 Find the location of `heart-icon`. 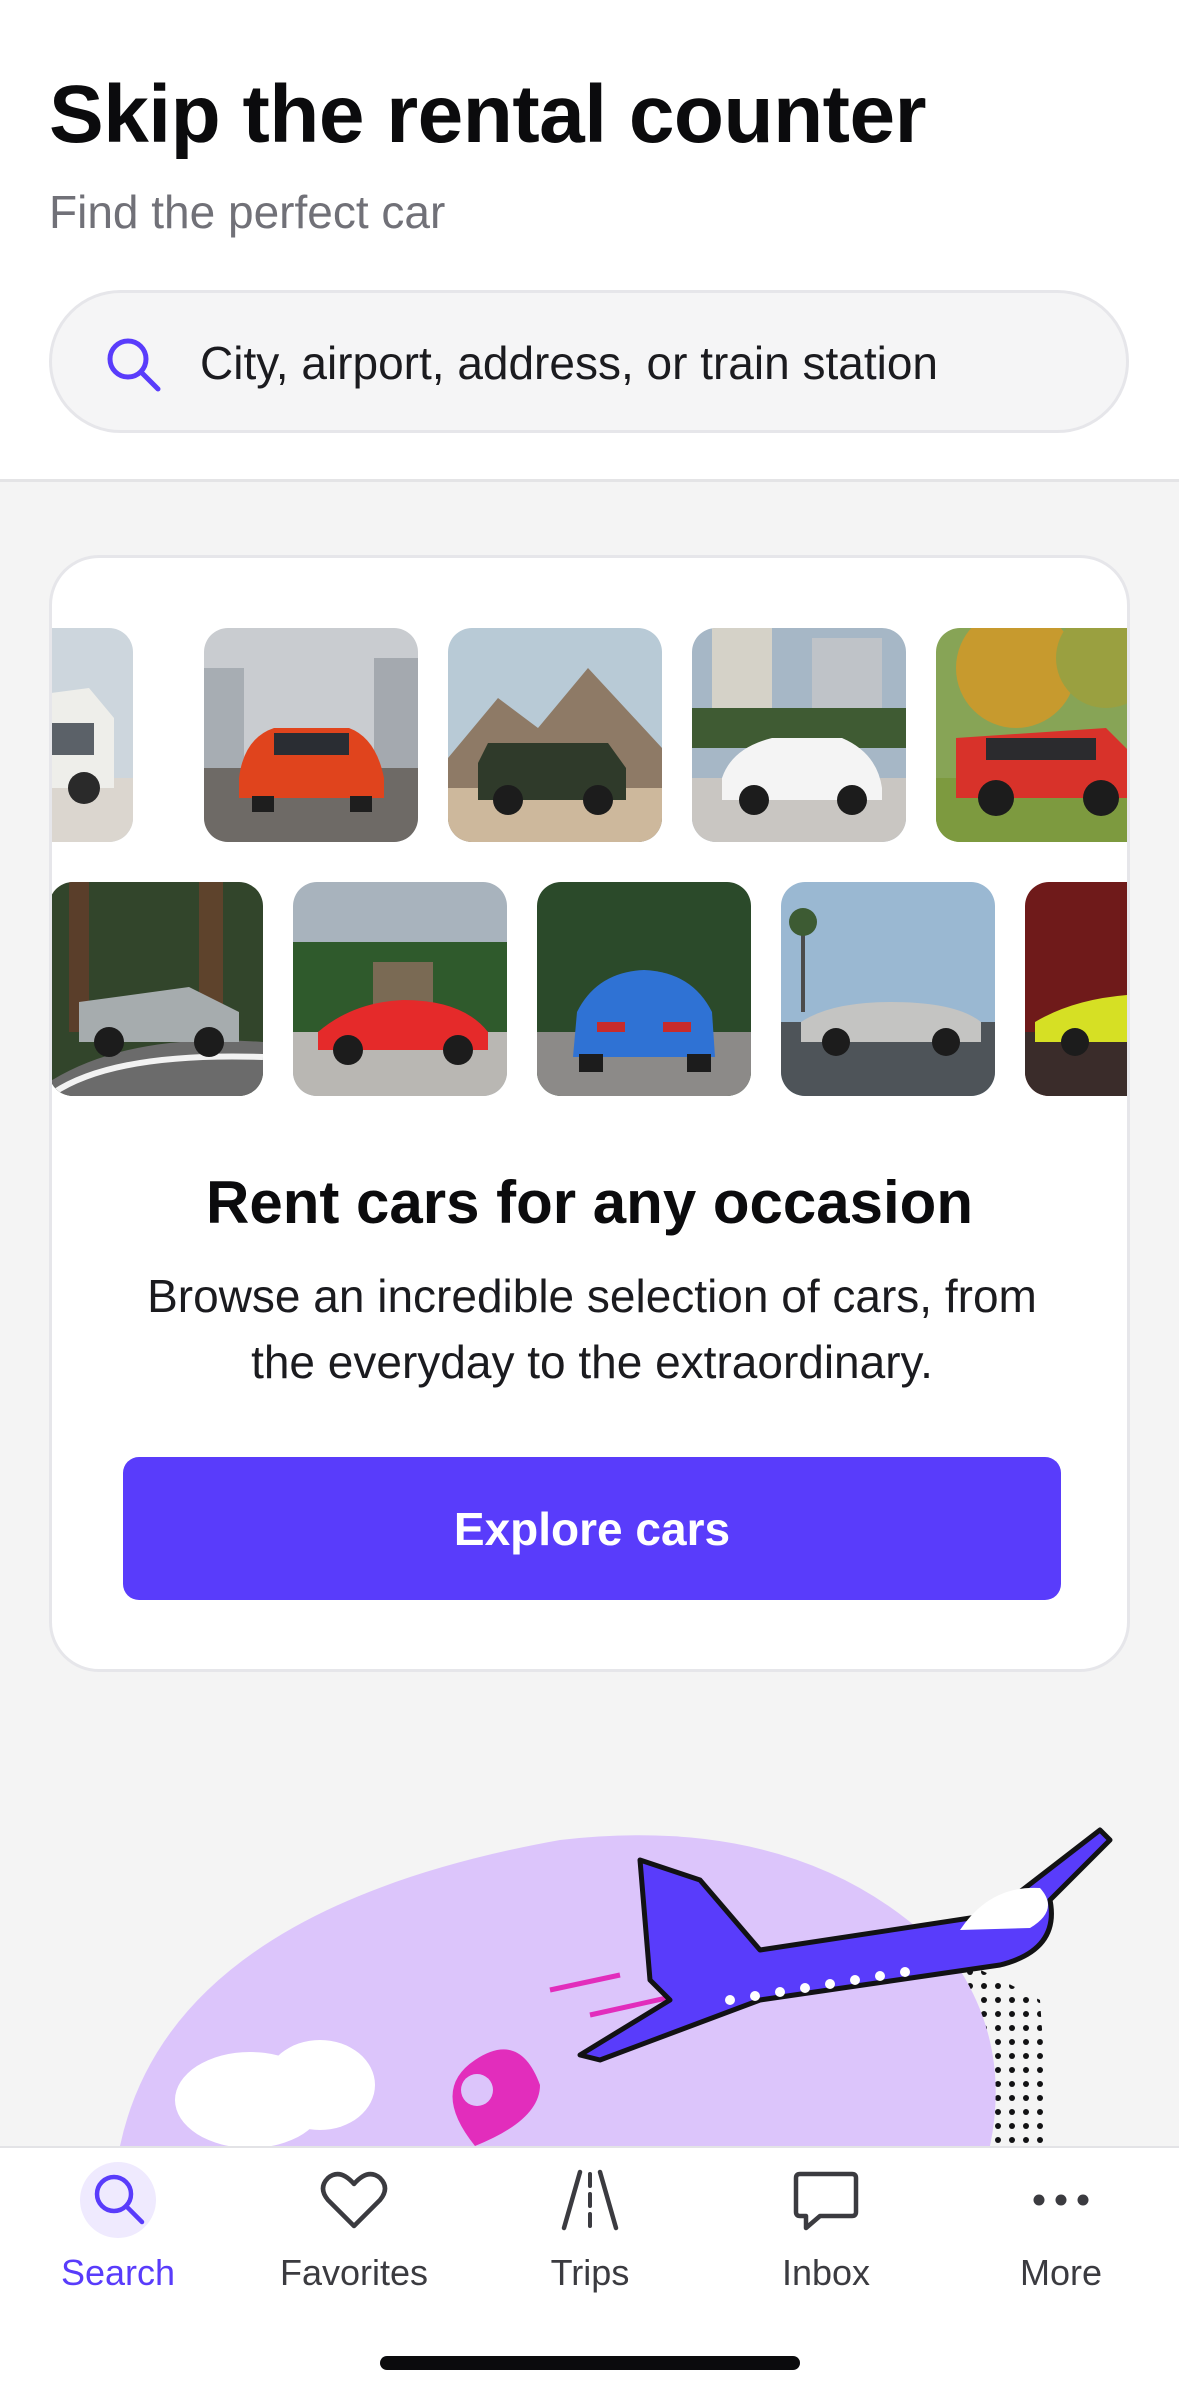

heart-icon is located at coordinates (354, 2200).